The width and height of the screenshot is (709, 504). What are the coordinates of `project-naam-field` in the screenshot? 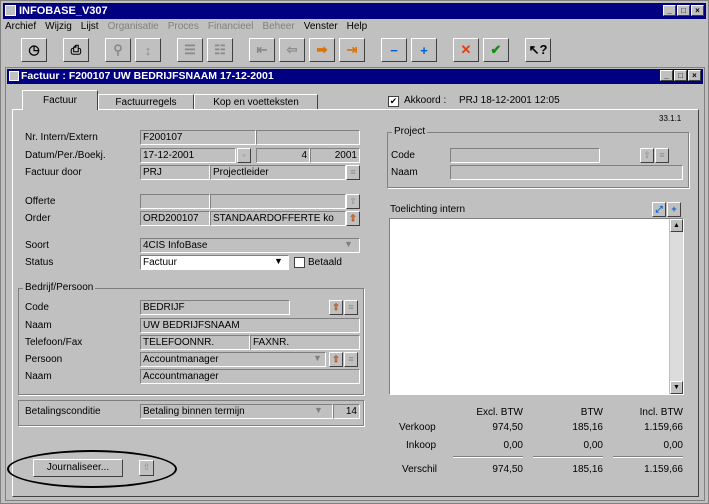 It's located at (566, 172).